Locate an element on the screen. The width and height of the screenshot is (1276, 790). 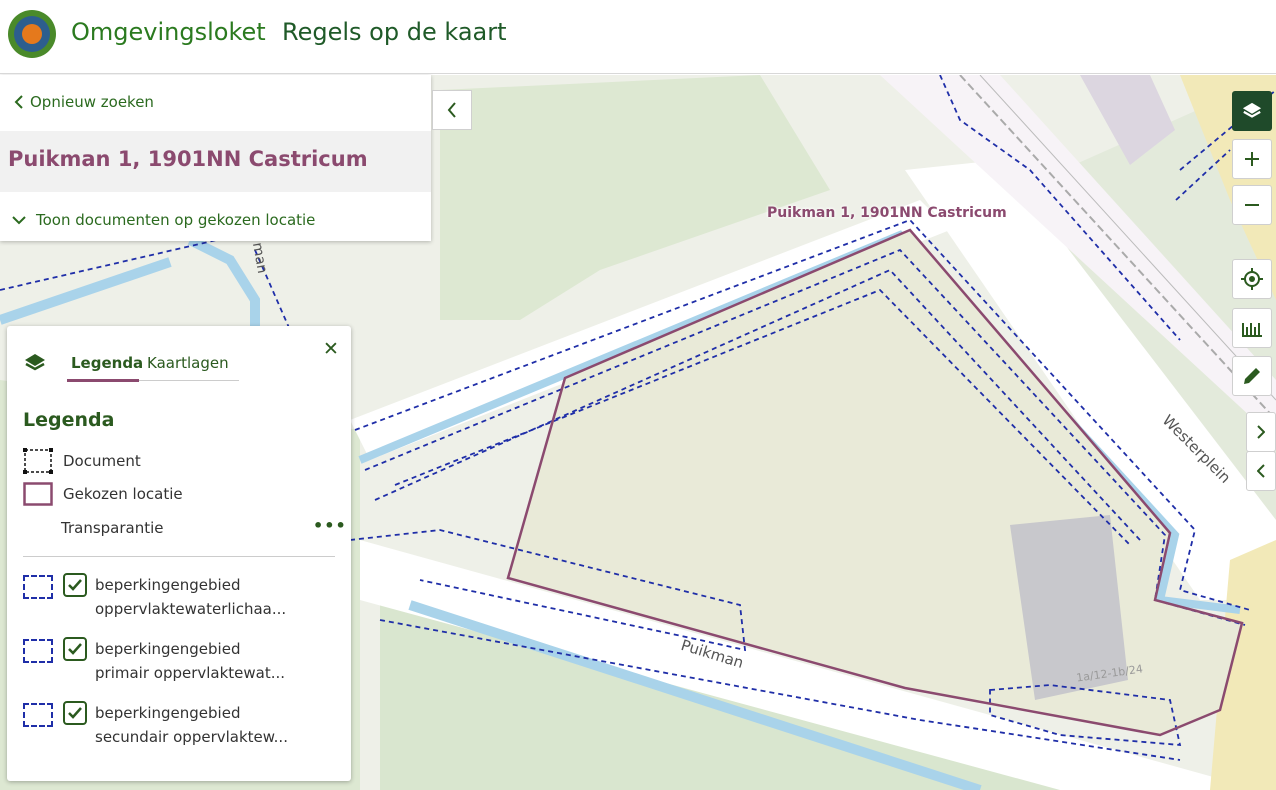
tab-active-indicator is located at coordinates (103, 380).